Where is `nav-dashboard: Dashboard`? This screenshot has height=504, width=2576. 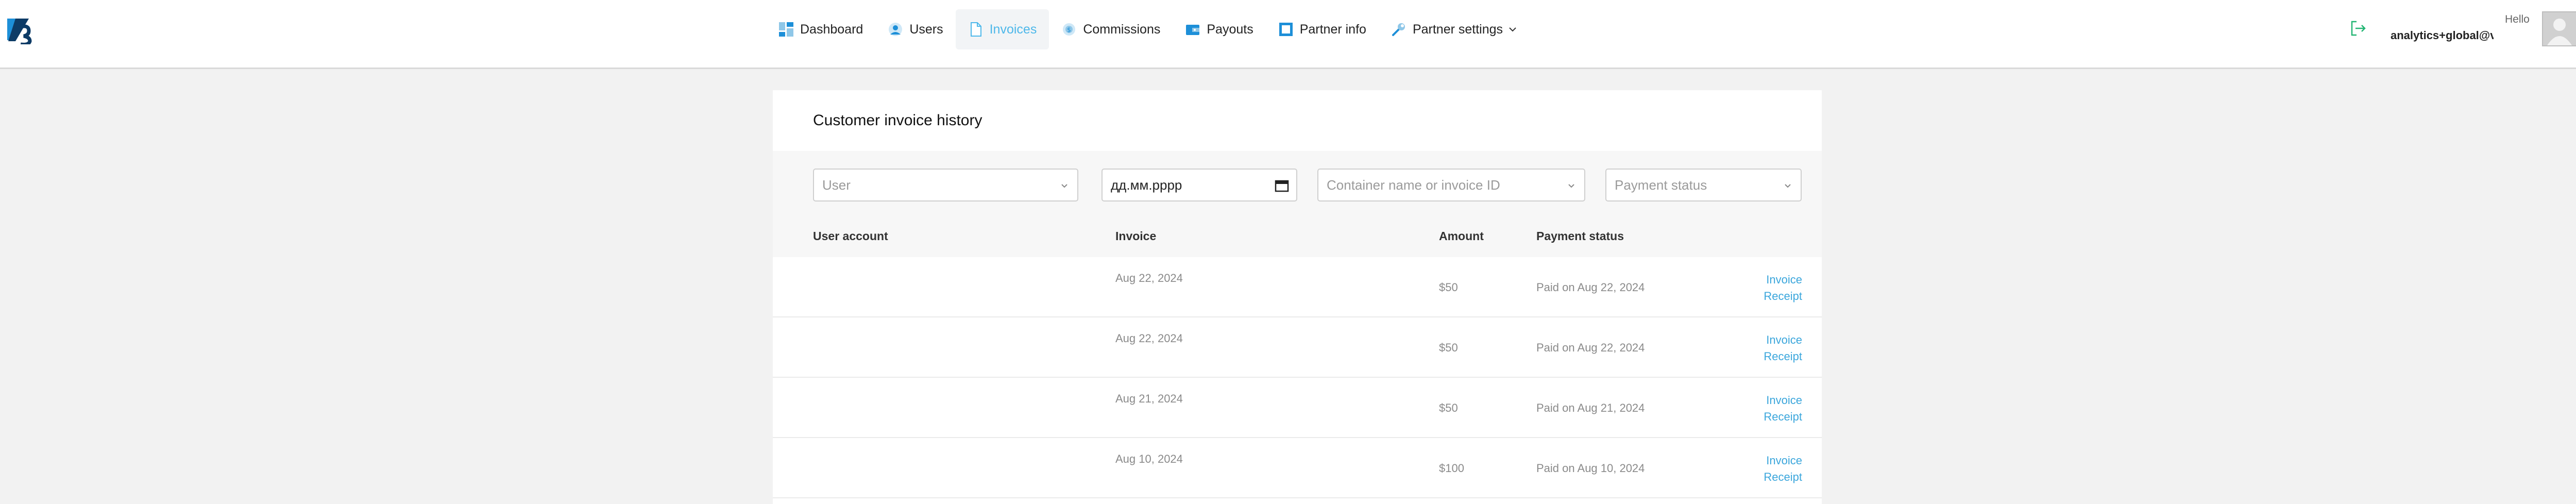
nav-dashboard: Dashboard is located at coordinates (820, 29).